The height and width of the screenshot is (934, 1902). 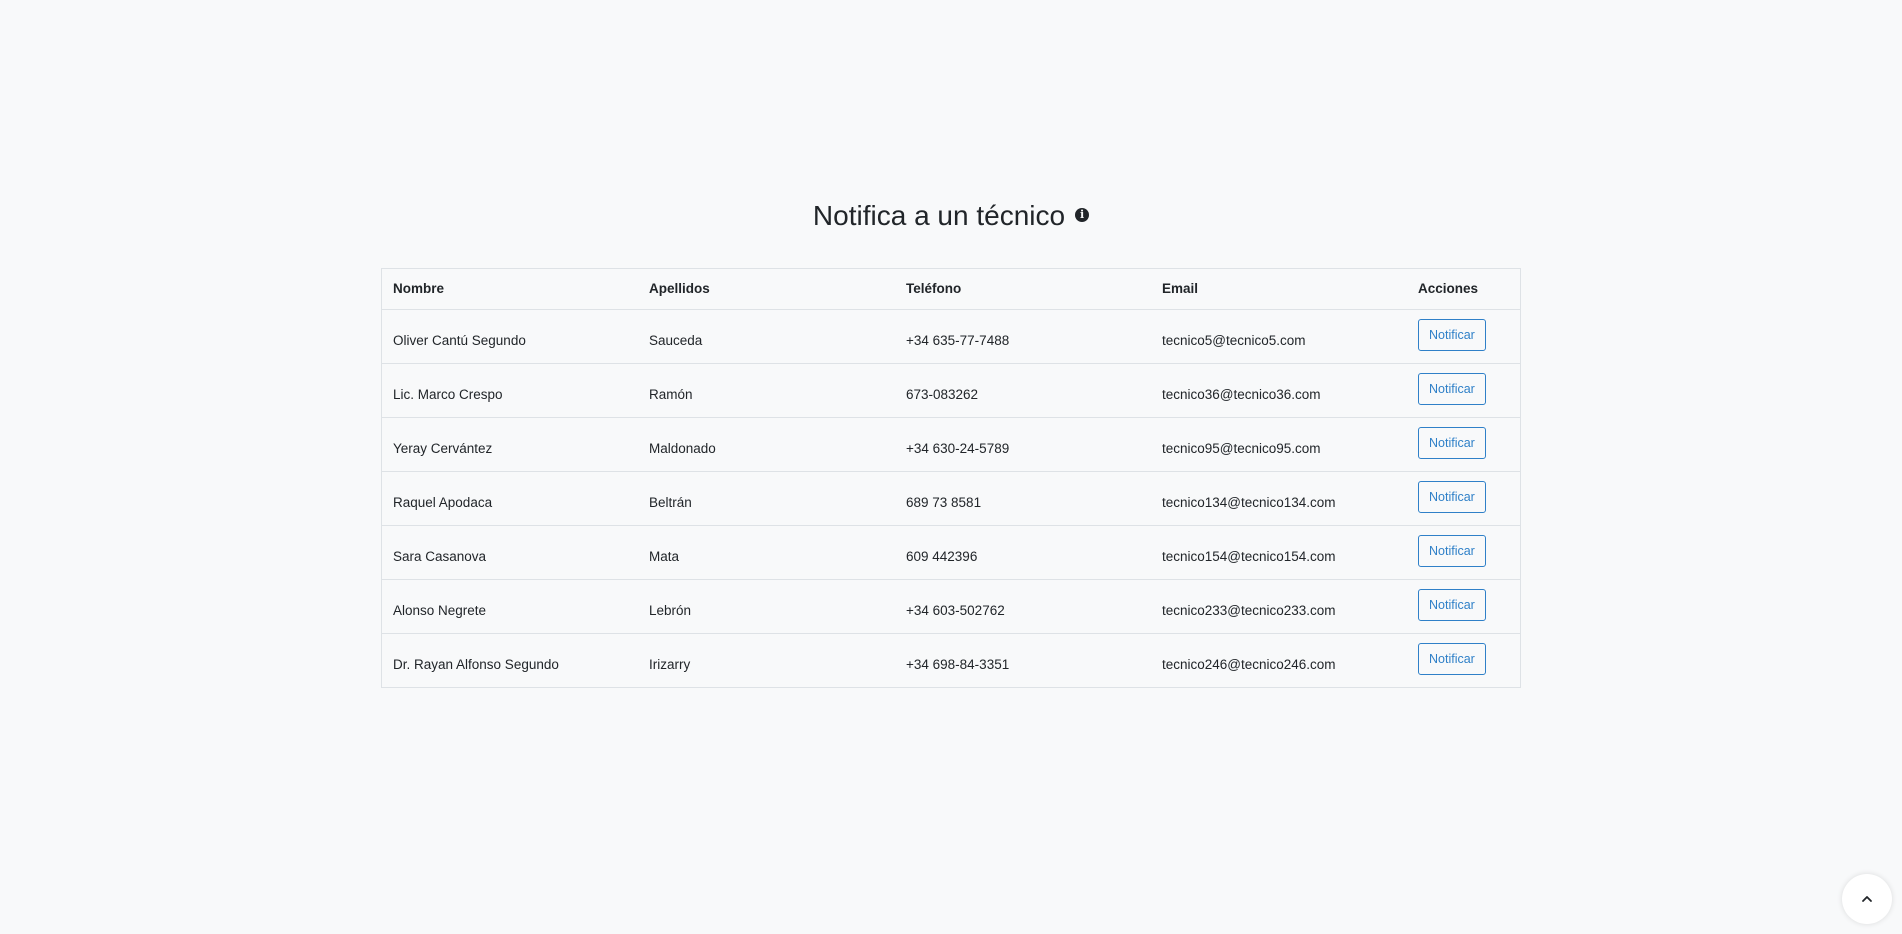 I want to click on cell-nombre: Lic. Marco Crespo, so click(x=510, y=390).